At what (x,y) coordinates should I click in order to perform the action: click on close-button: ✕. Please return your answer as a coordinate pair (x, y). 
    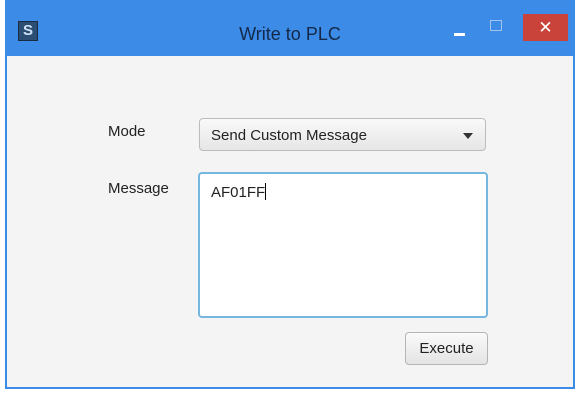
    Looking at the image, I should click on (545, 27).